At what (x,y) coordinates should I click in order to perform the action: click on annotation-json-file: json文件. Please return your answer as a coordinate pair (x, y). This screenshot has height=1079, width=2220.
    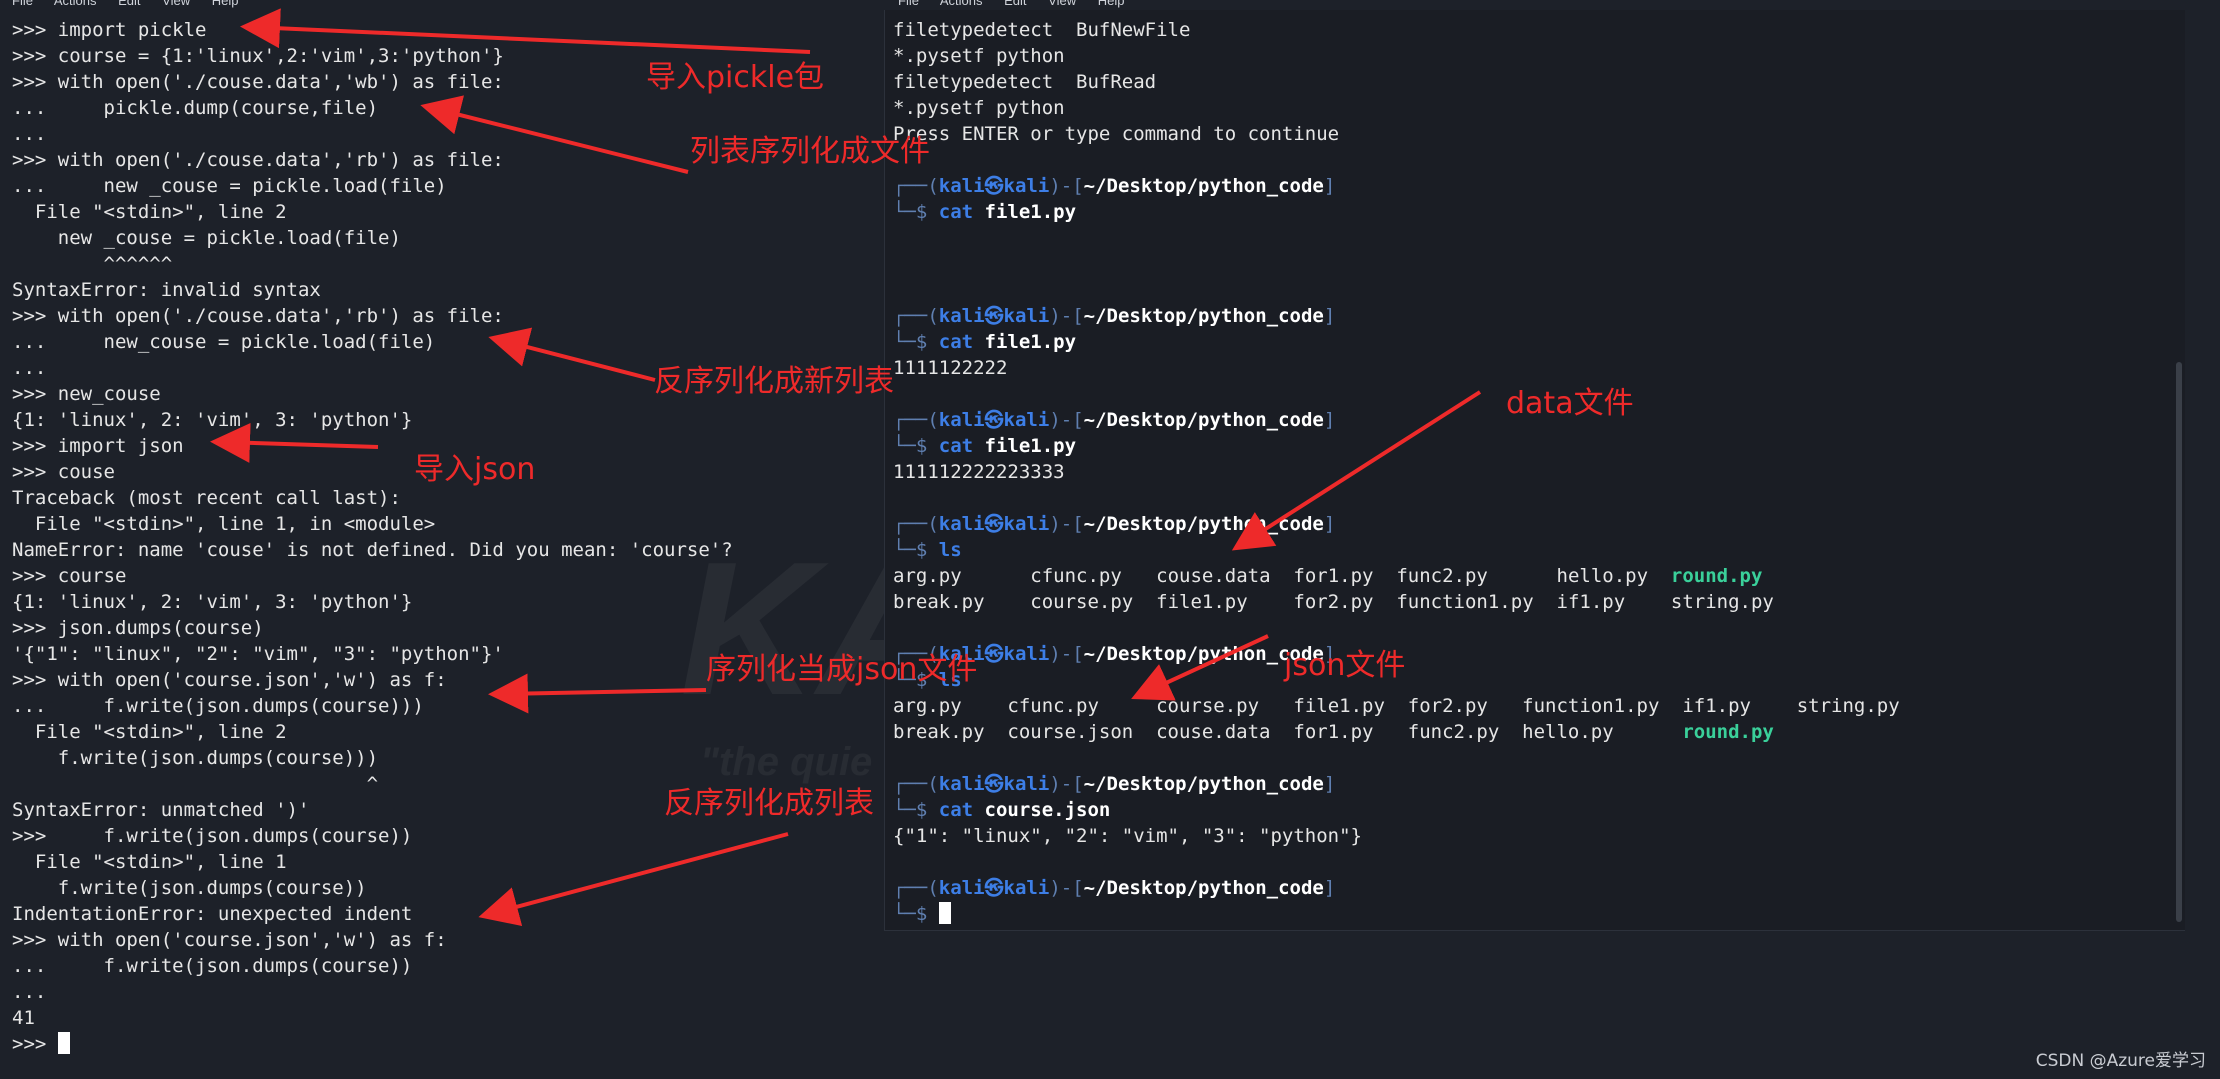
    Looking at the image, I should click on (1345, 665).